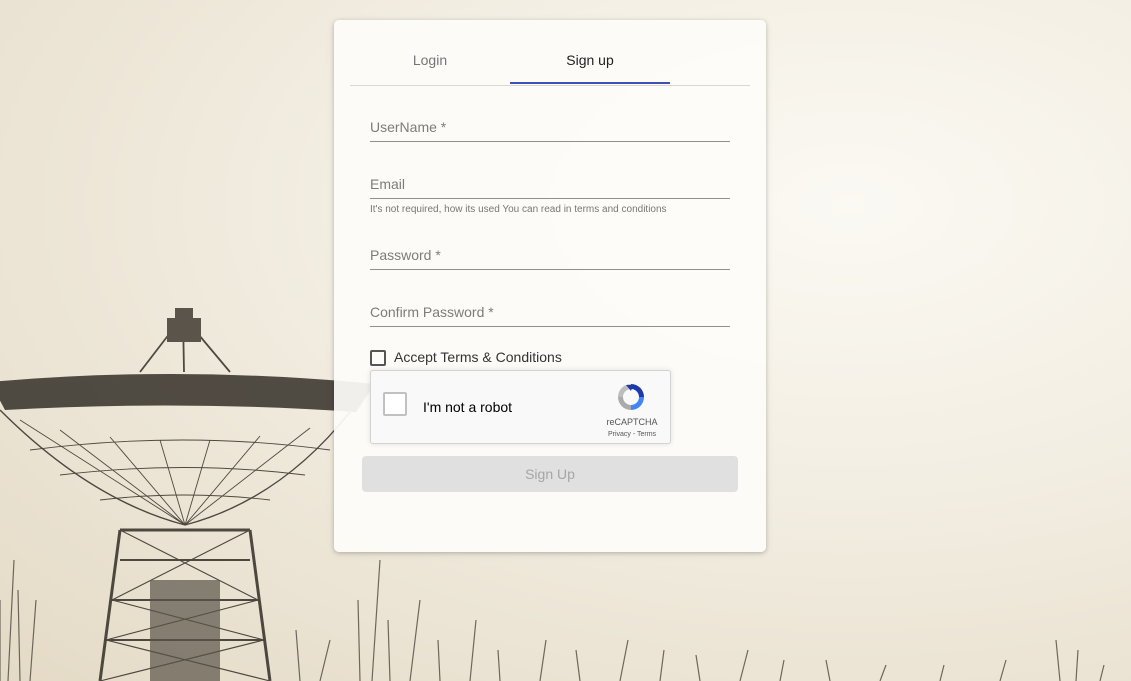 Image resolution: width=1131 pixels, height=681 pixels. Describe the element at coordinates (550, 186) in the screenshot. I see `email-input` at that location.